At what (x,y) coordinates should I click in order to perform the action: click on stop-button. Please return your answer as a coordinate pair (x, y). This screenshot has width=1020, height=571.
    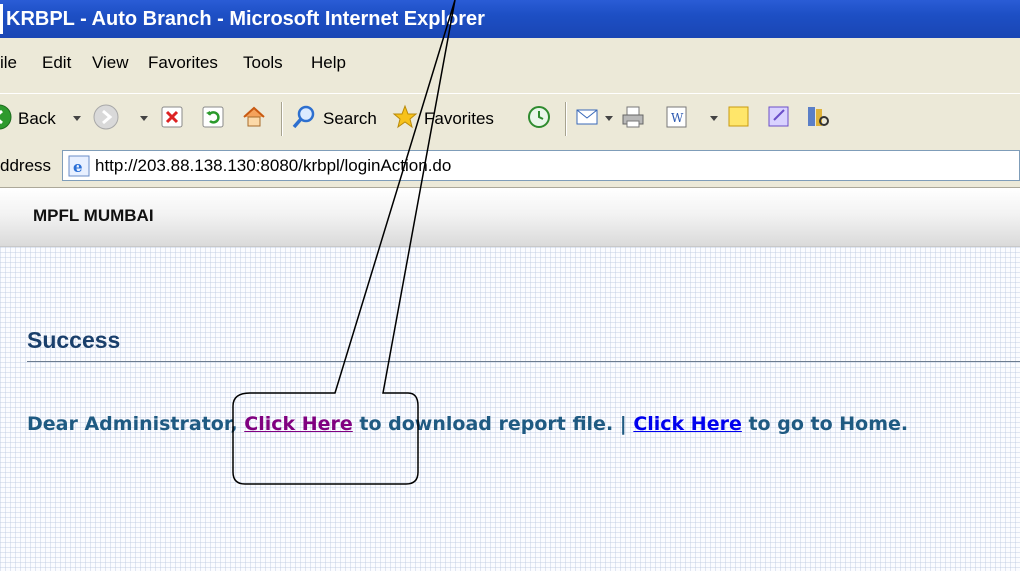
    Looking at the image, I should click on (172, 119).